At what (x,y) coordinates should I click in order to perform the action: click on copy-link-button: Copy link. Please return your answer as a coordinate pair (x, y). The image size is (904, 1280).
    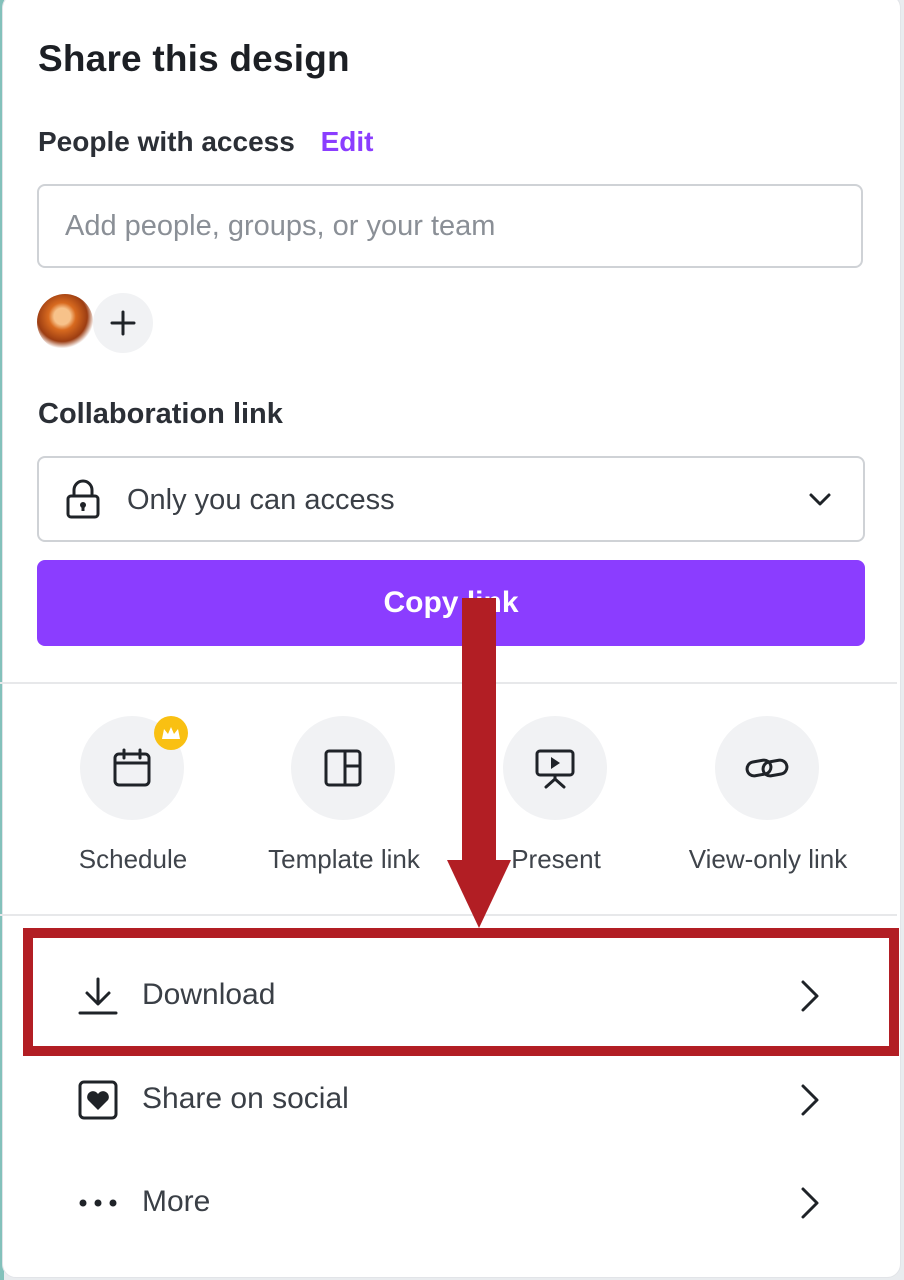
    Looking at the image, I should click on (451, 603).